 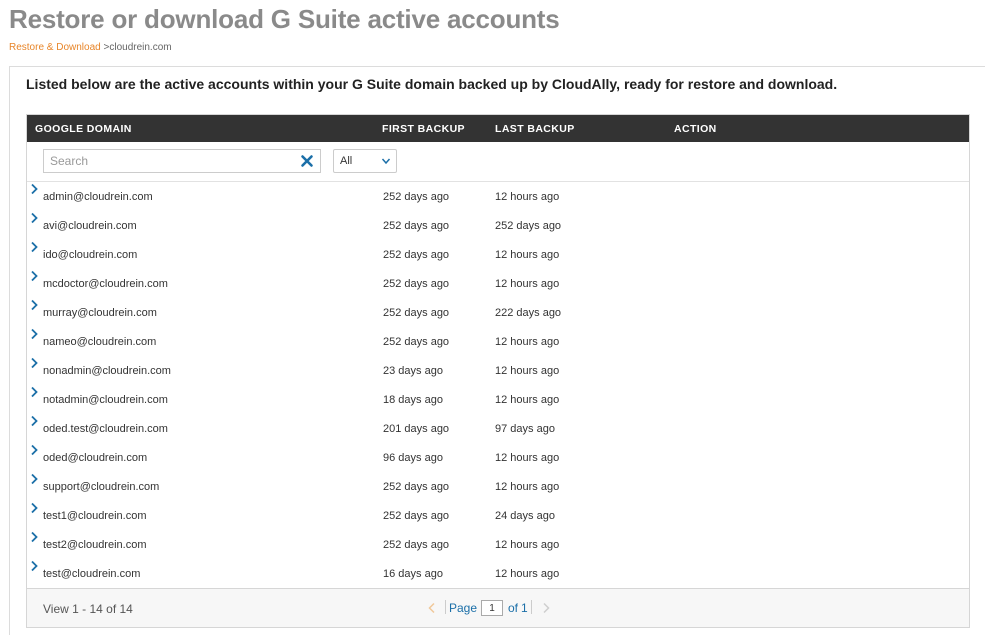 What do you see at coordinates (525, 429) in the screenshot?
I see `last-backup-value: 97 days ago` at bounding box center [525, 429].